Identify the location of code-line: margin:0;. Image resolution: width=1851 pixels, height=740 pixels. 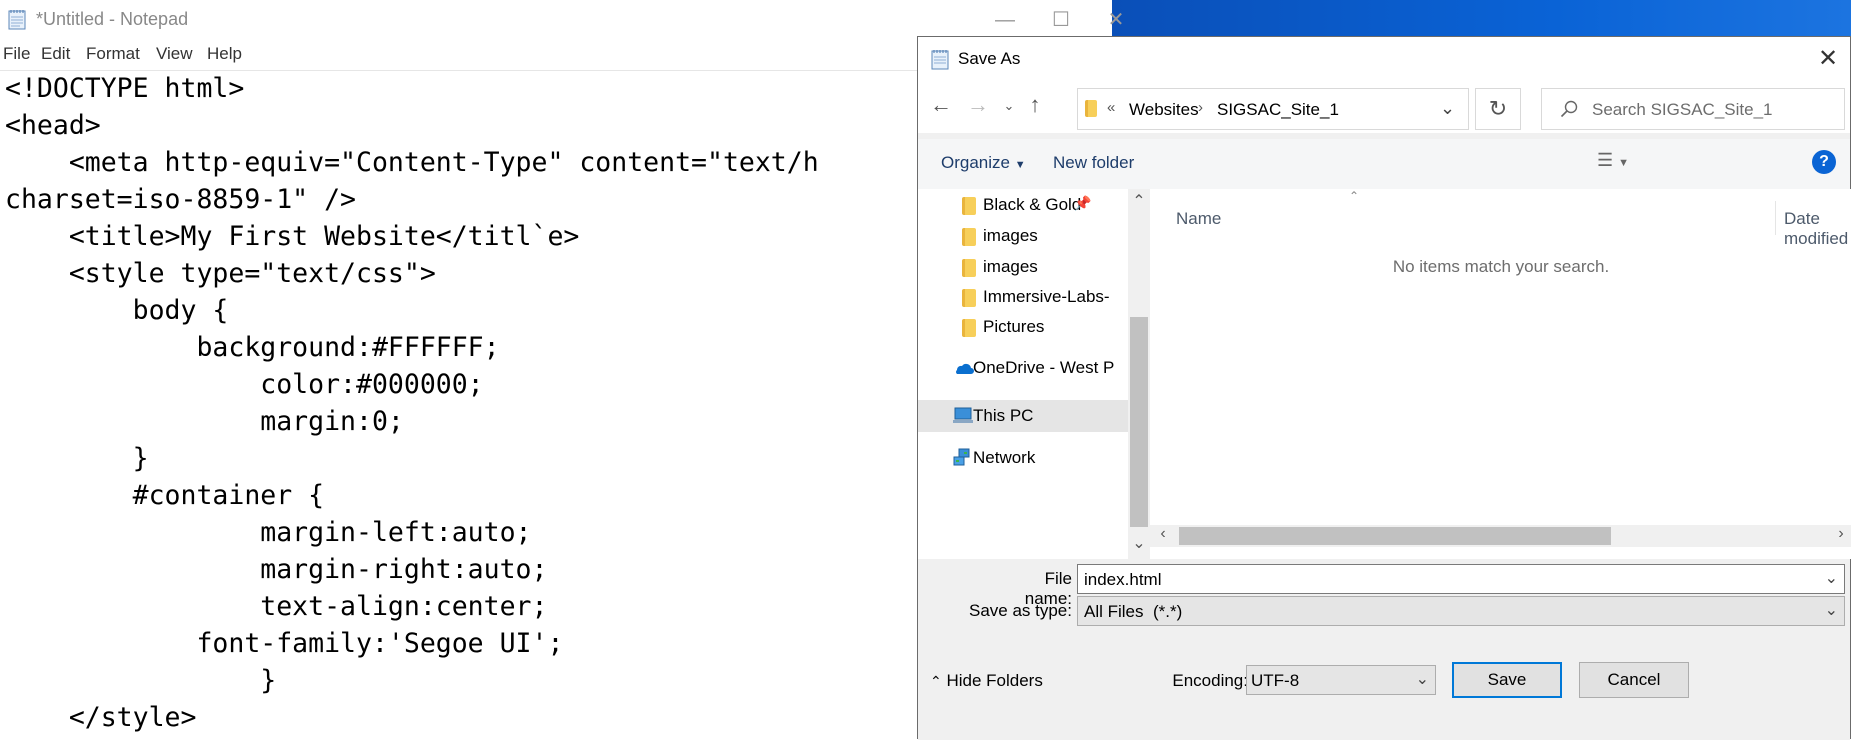
(204, 421).